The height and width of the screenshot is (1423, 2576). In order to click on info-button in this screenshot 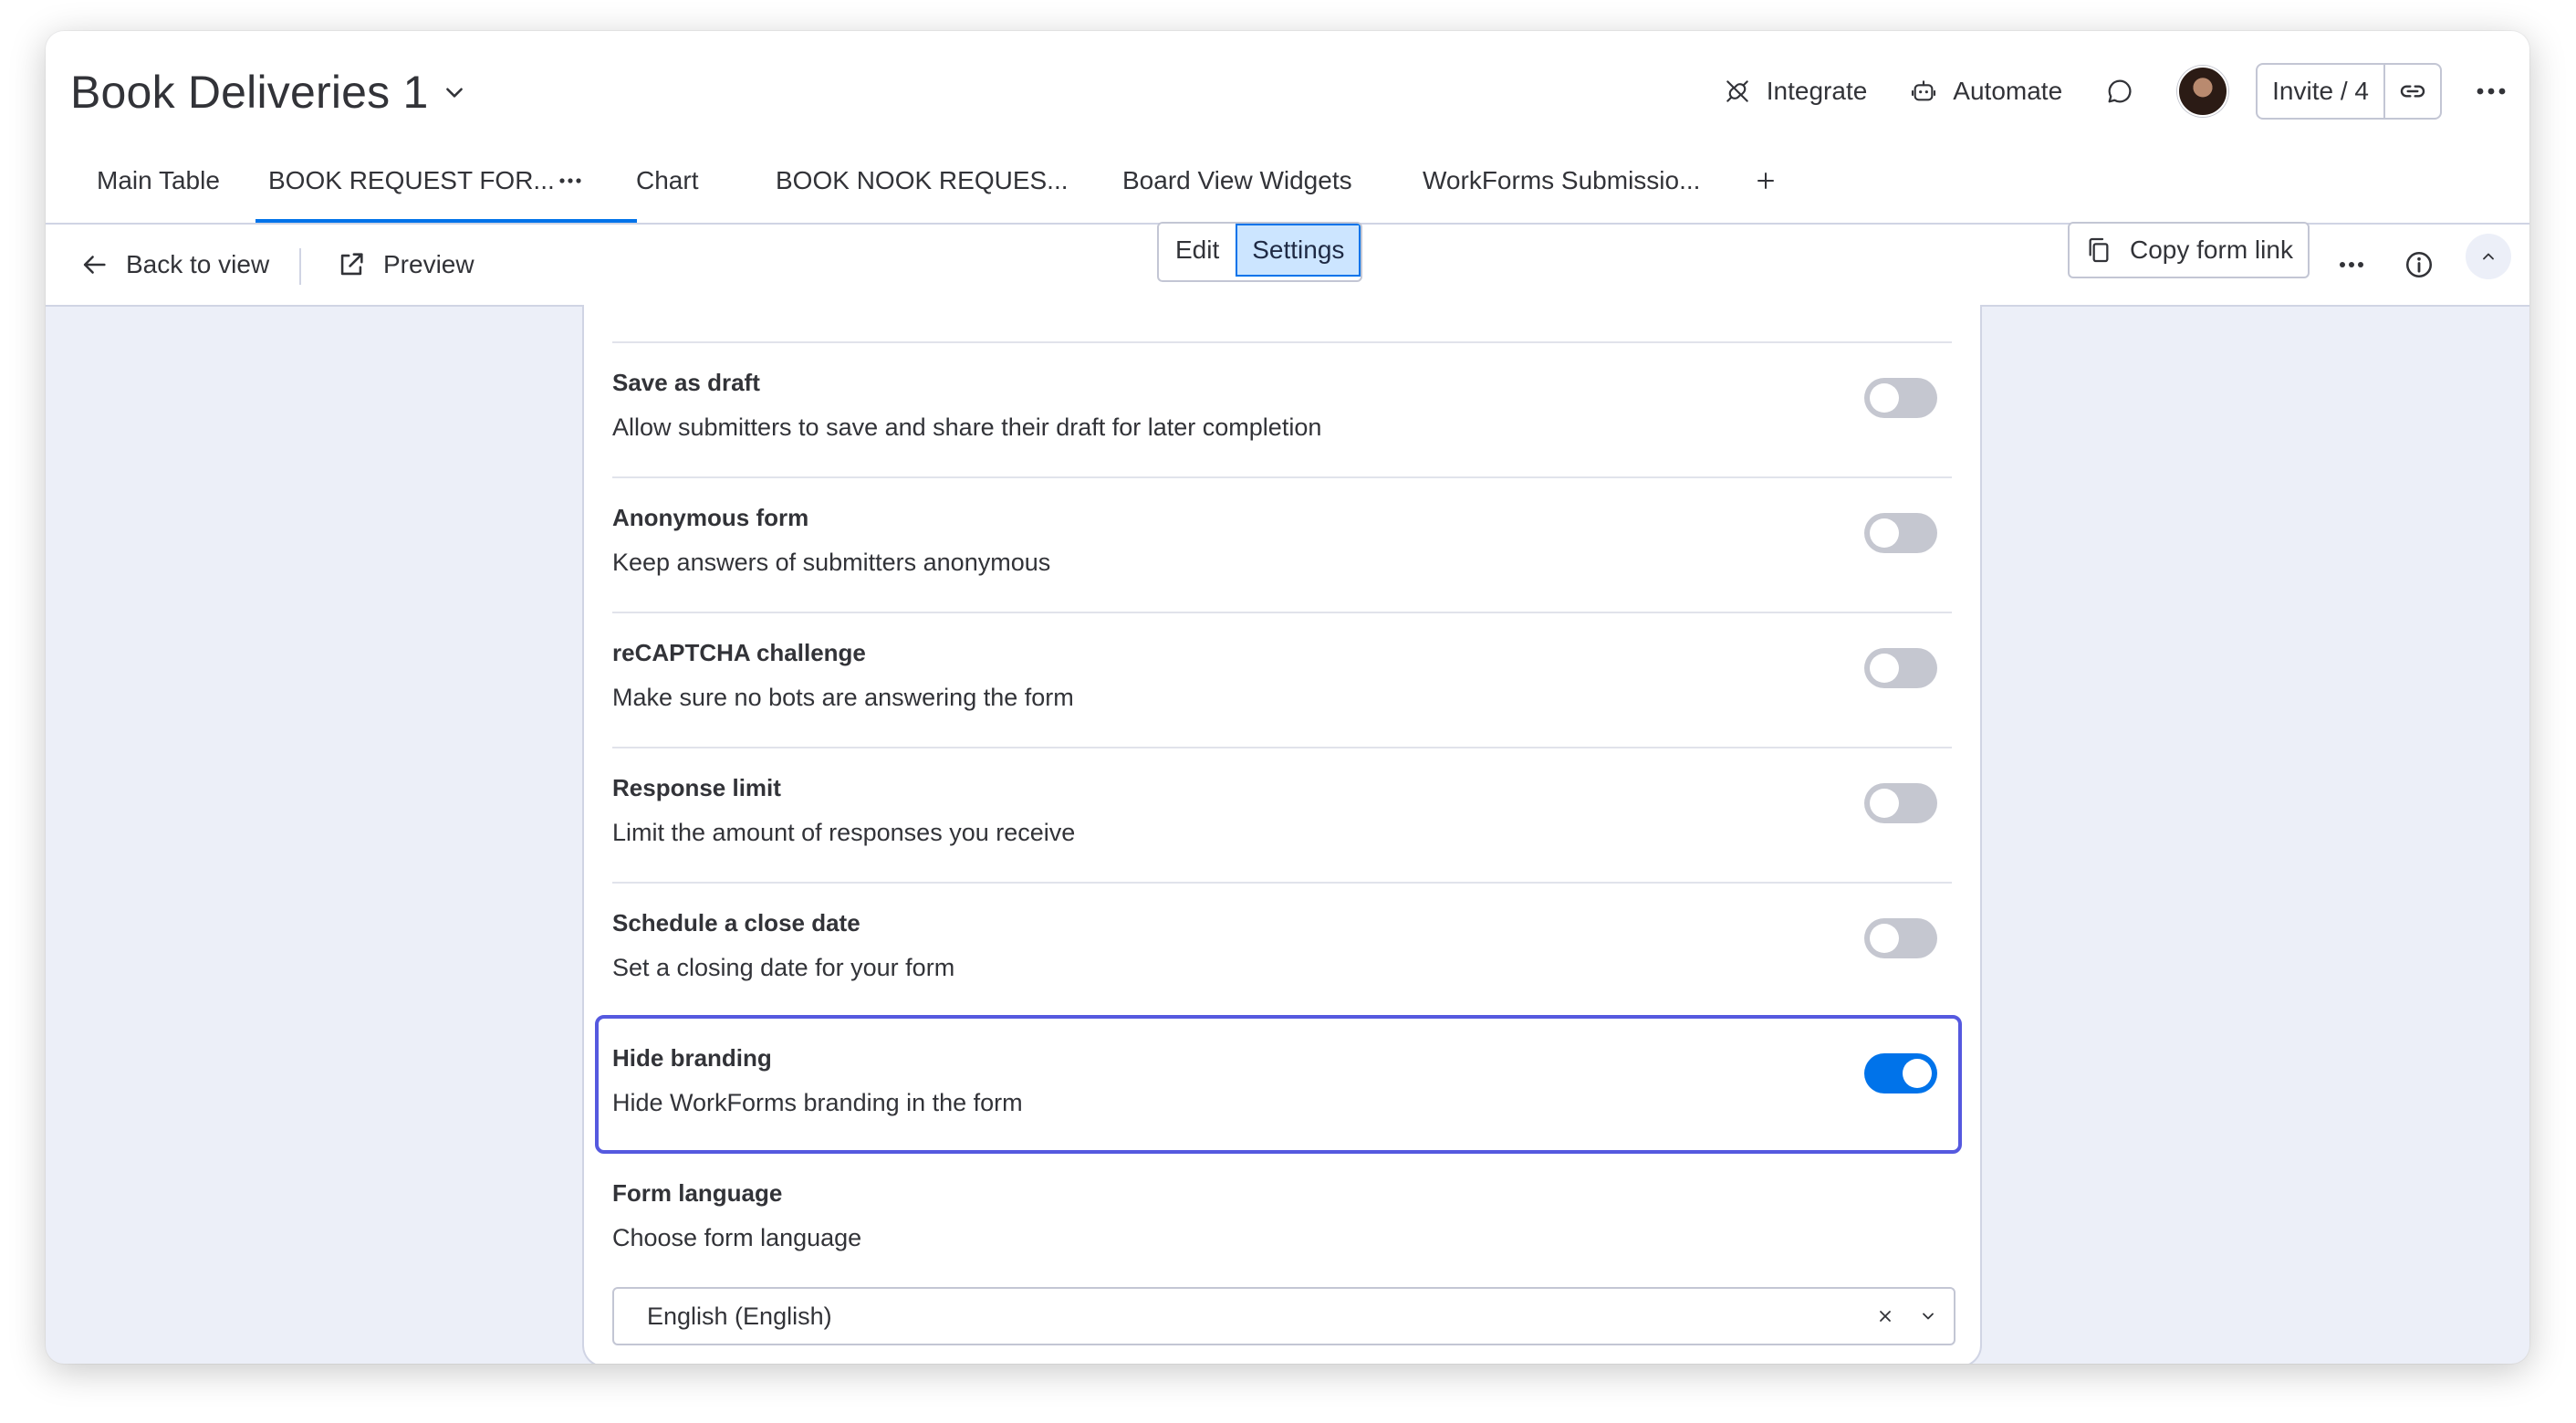, I will do `click(2419, 265)`.